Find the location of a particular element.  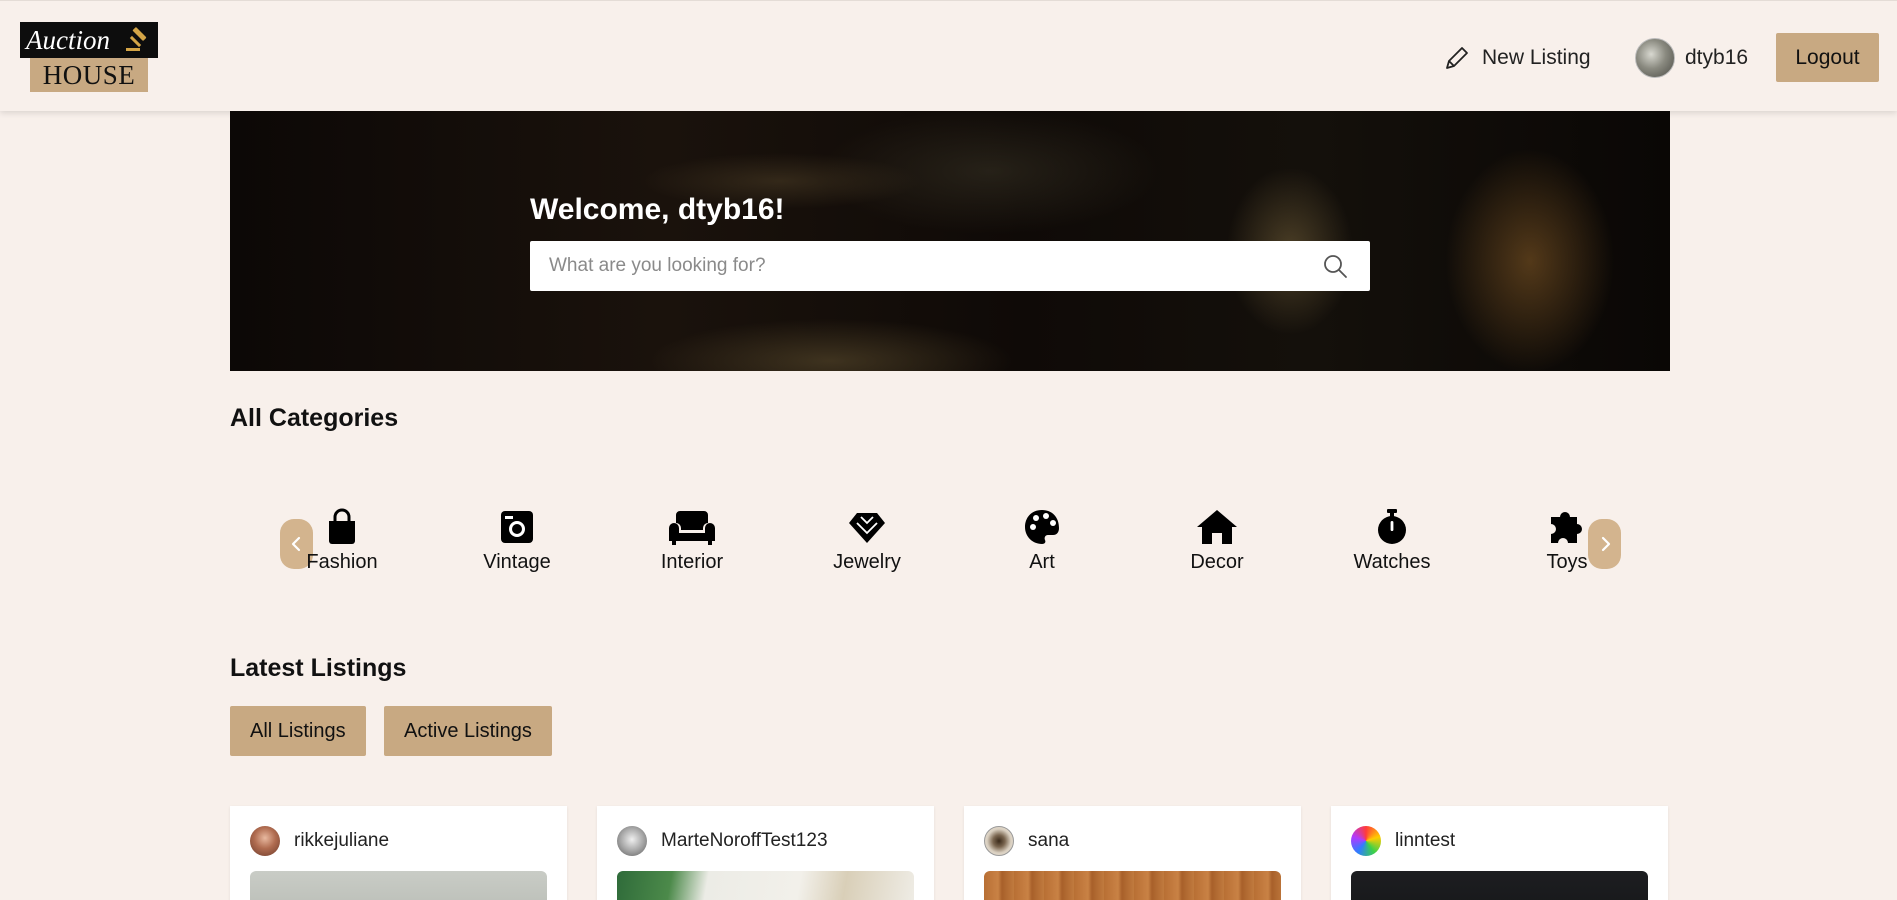

listing-card: rikkejuliane is located at coordinates (398, 853).